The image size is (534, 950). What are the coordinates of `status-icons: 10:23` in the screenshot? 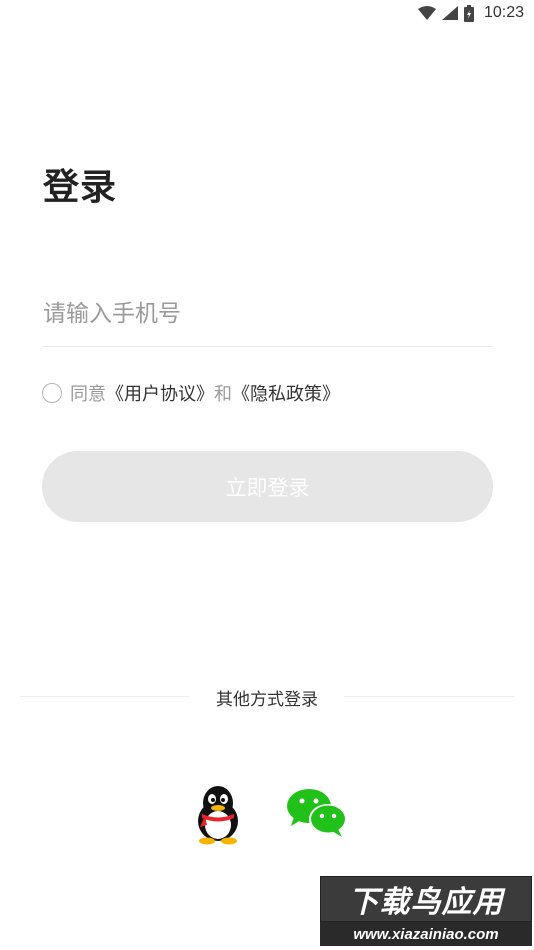 It's located at (470, 13).